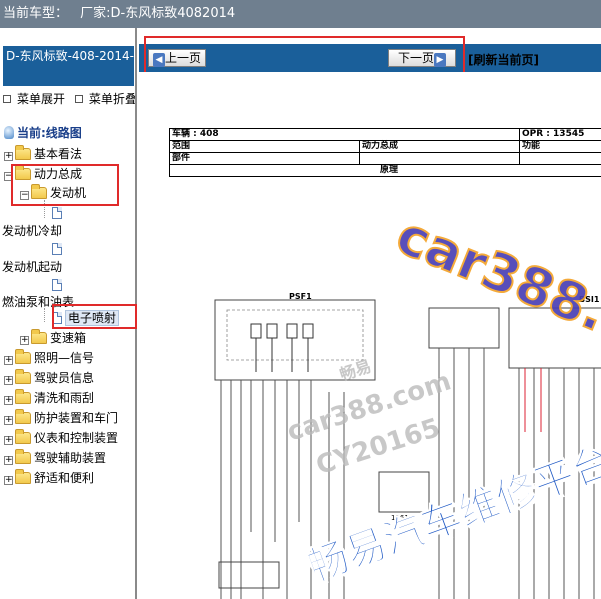 The image size is (601, 599). I want to click on red-wire-group, so click(533, 400).